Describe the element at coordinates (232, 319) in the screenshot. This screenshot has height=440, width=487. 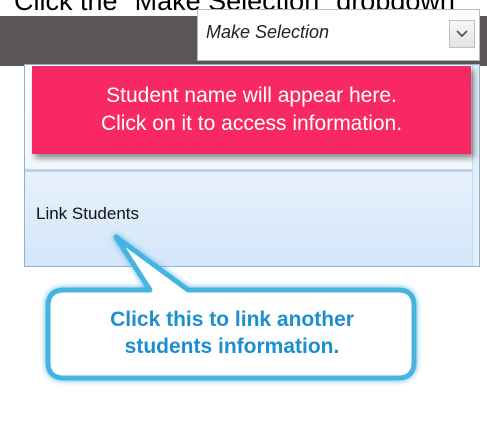
I see `callout-line-1: Click this to link another` at that location.